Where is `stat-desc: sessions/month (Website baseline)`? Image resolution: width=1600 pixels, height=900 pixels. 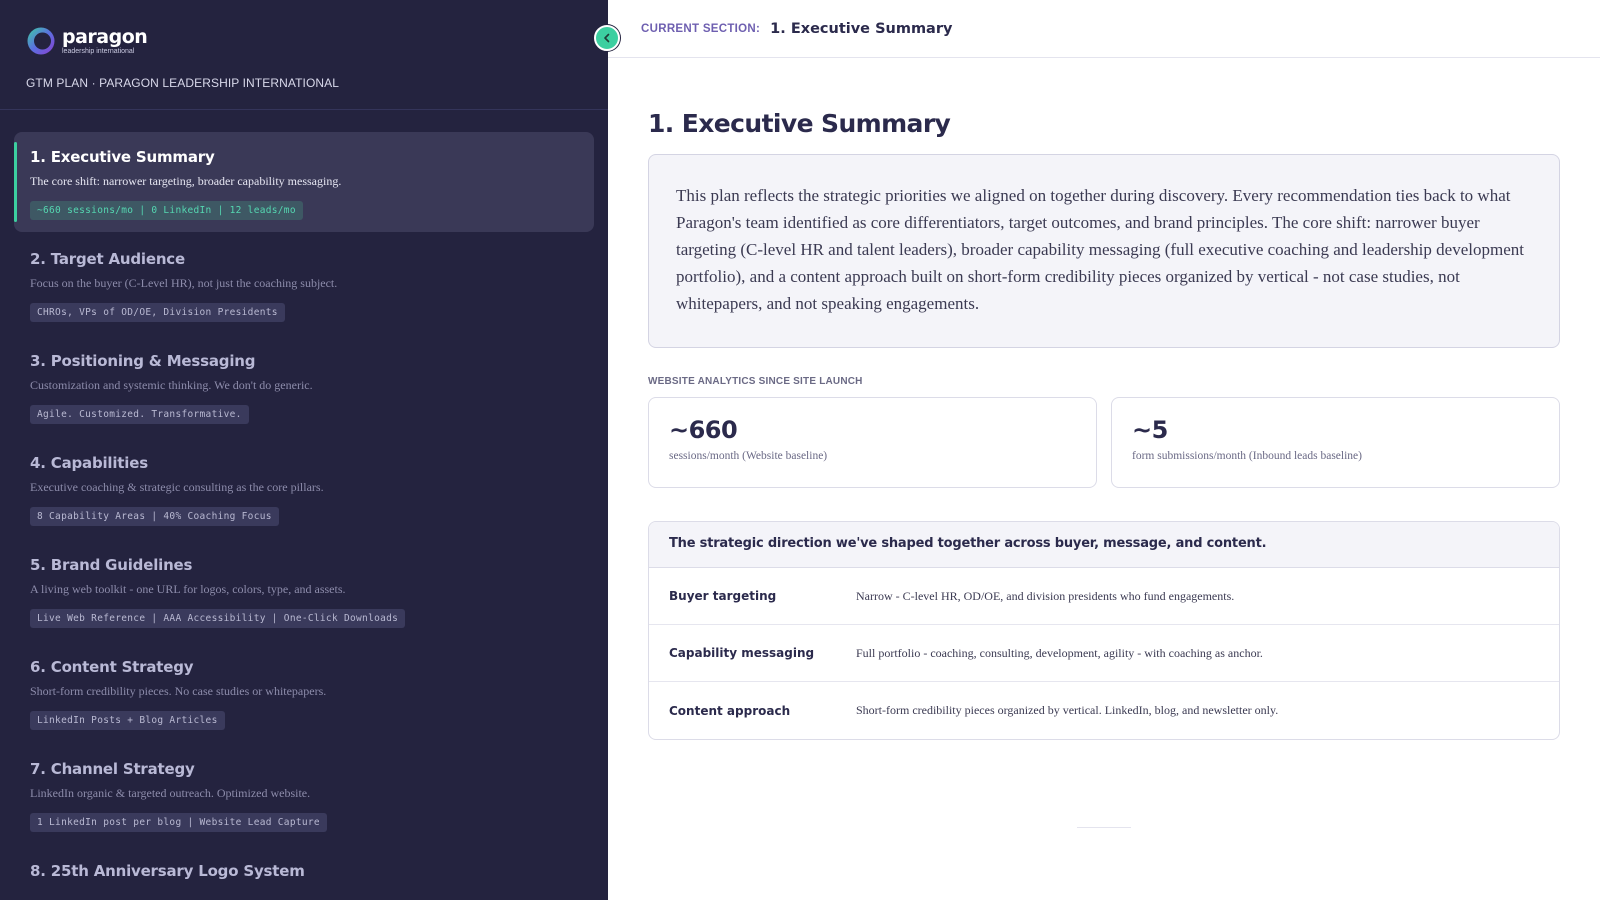 stat-desc: sessions/month (Website baseline) is located at coordinates (748, 456).